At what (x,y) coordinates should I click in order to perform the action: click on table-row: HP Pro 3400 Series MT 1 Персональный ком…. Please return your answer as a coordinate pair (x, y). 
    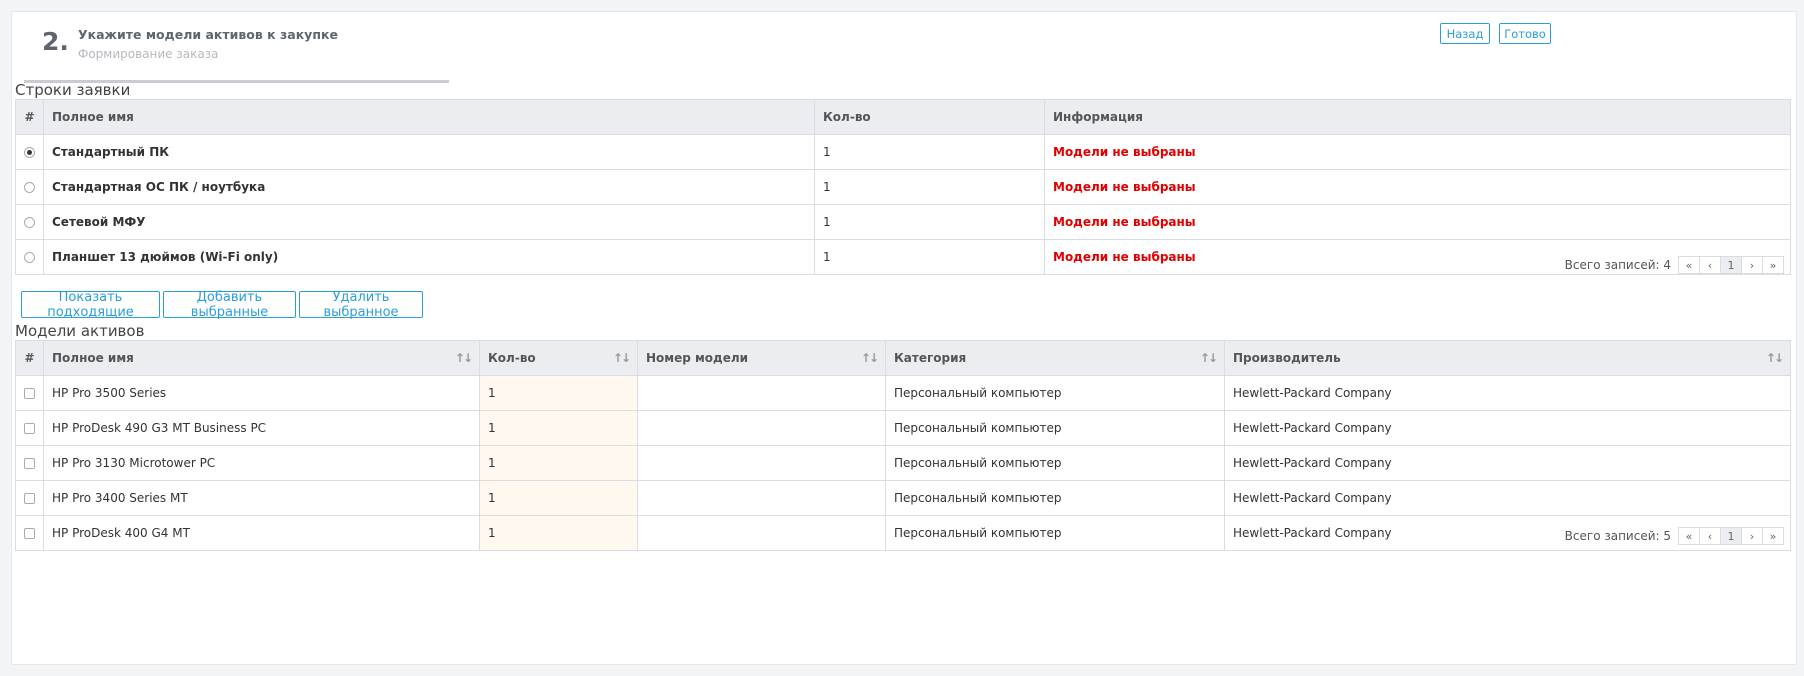
    Looking at the image, I should click on (903, 498).